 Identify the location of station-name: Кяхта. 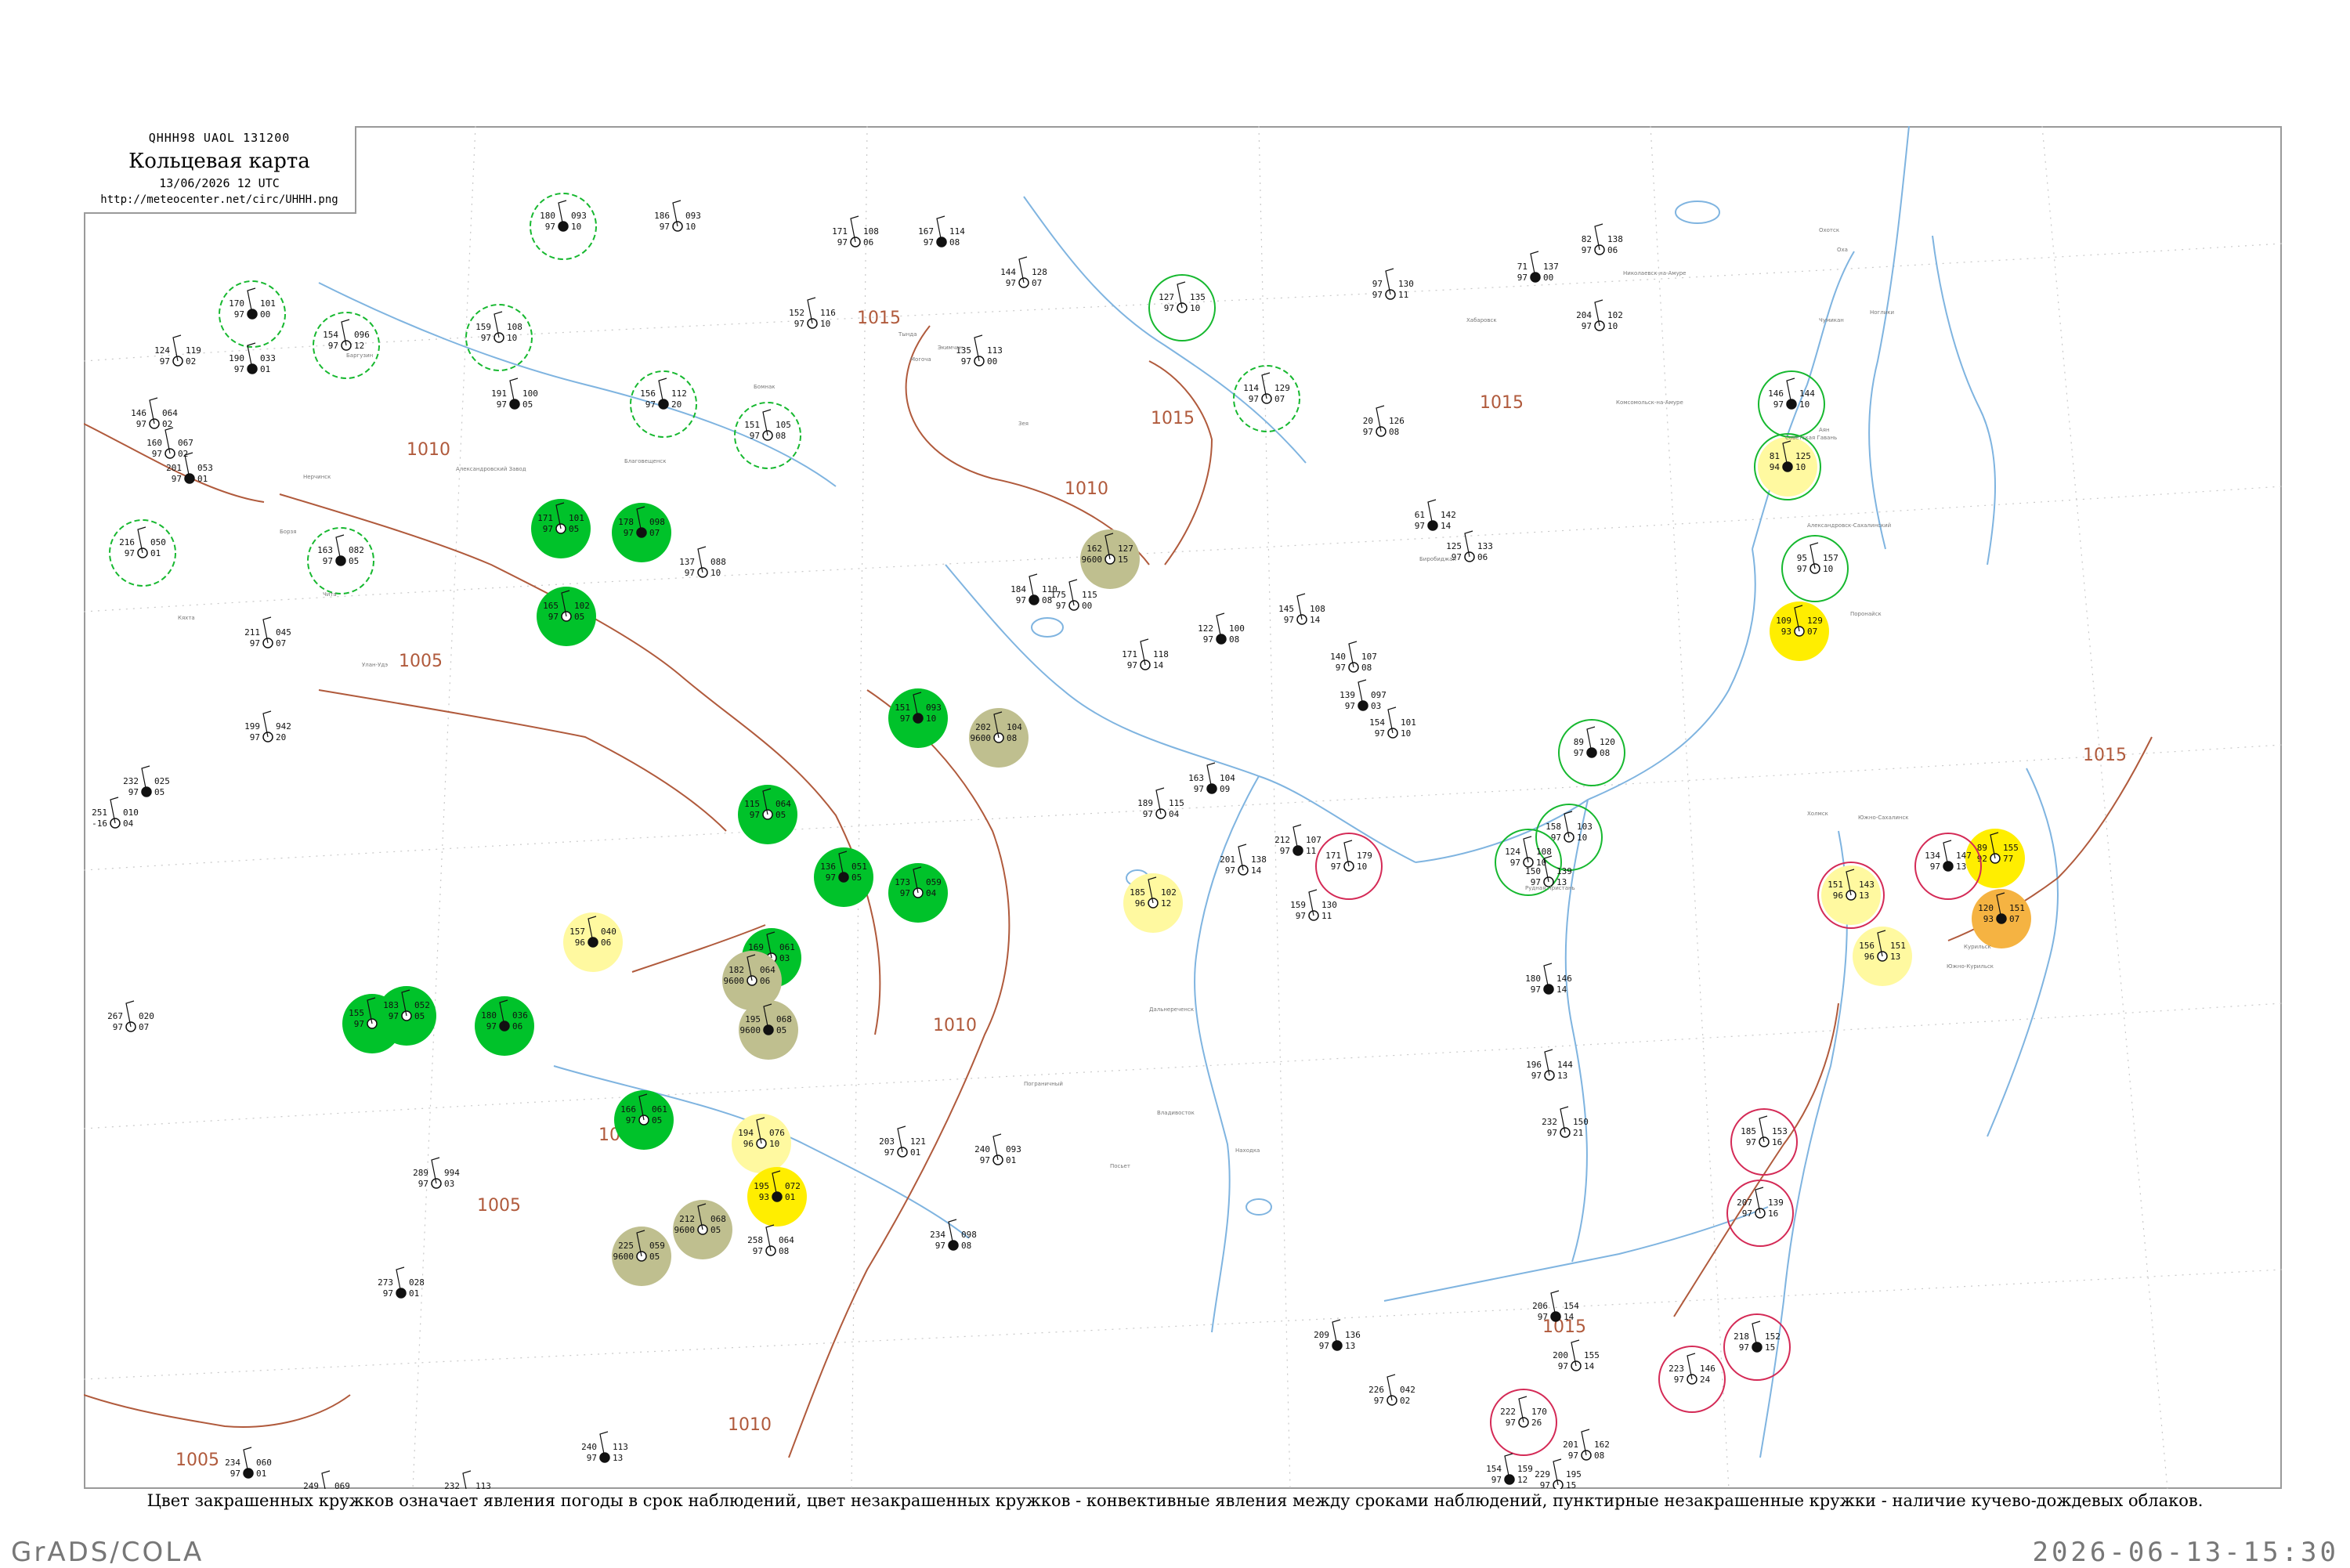
(186, 618).